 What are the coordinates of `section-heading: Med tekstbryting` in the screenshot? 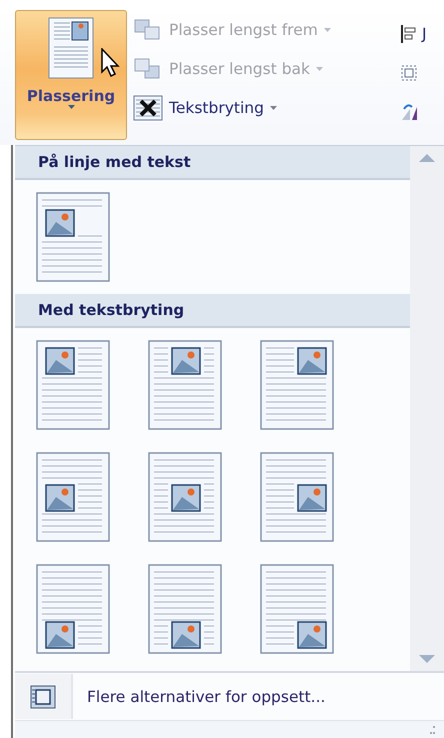 It's located at (212, 311).